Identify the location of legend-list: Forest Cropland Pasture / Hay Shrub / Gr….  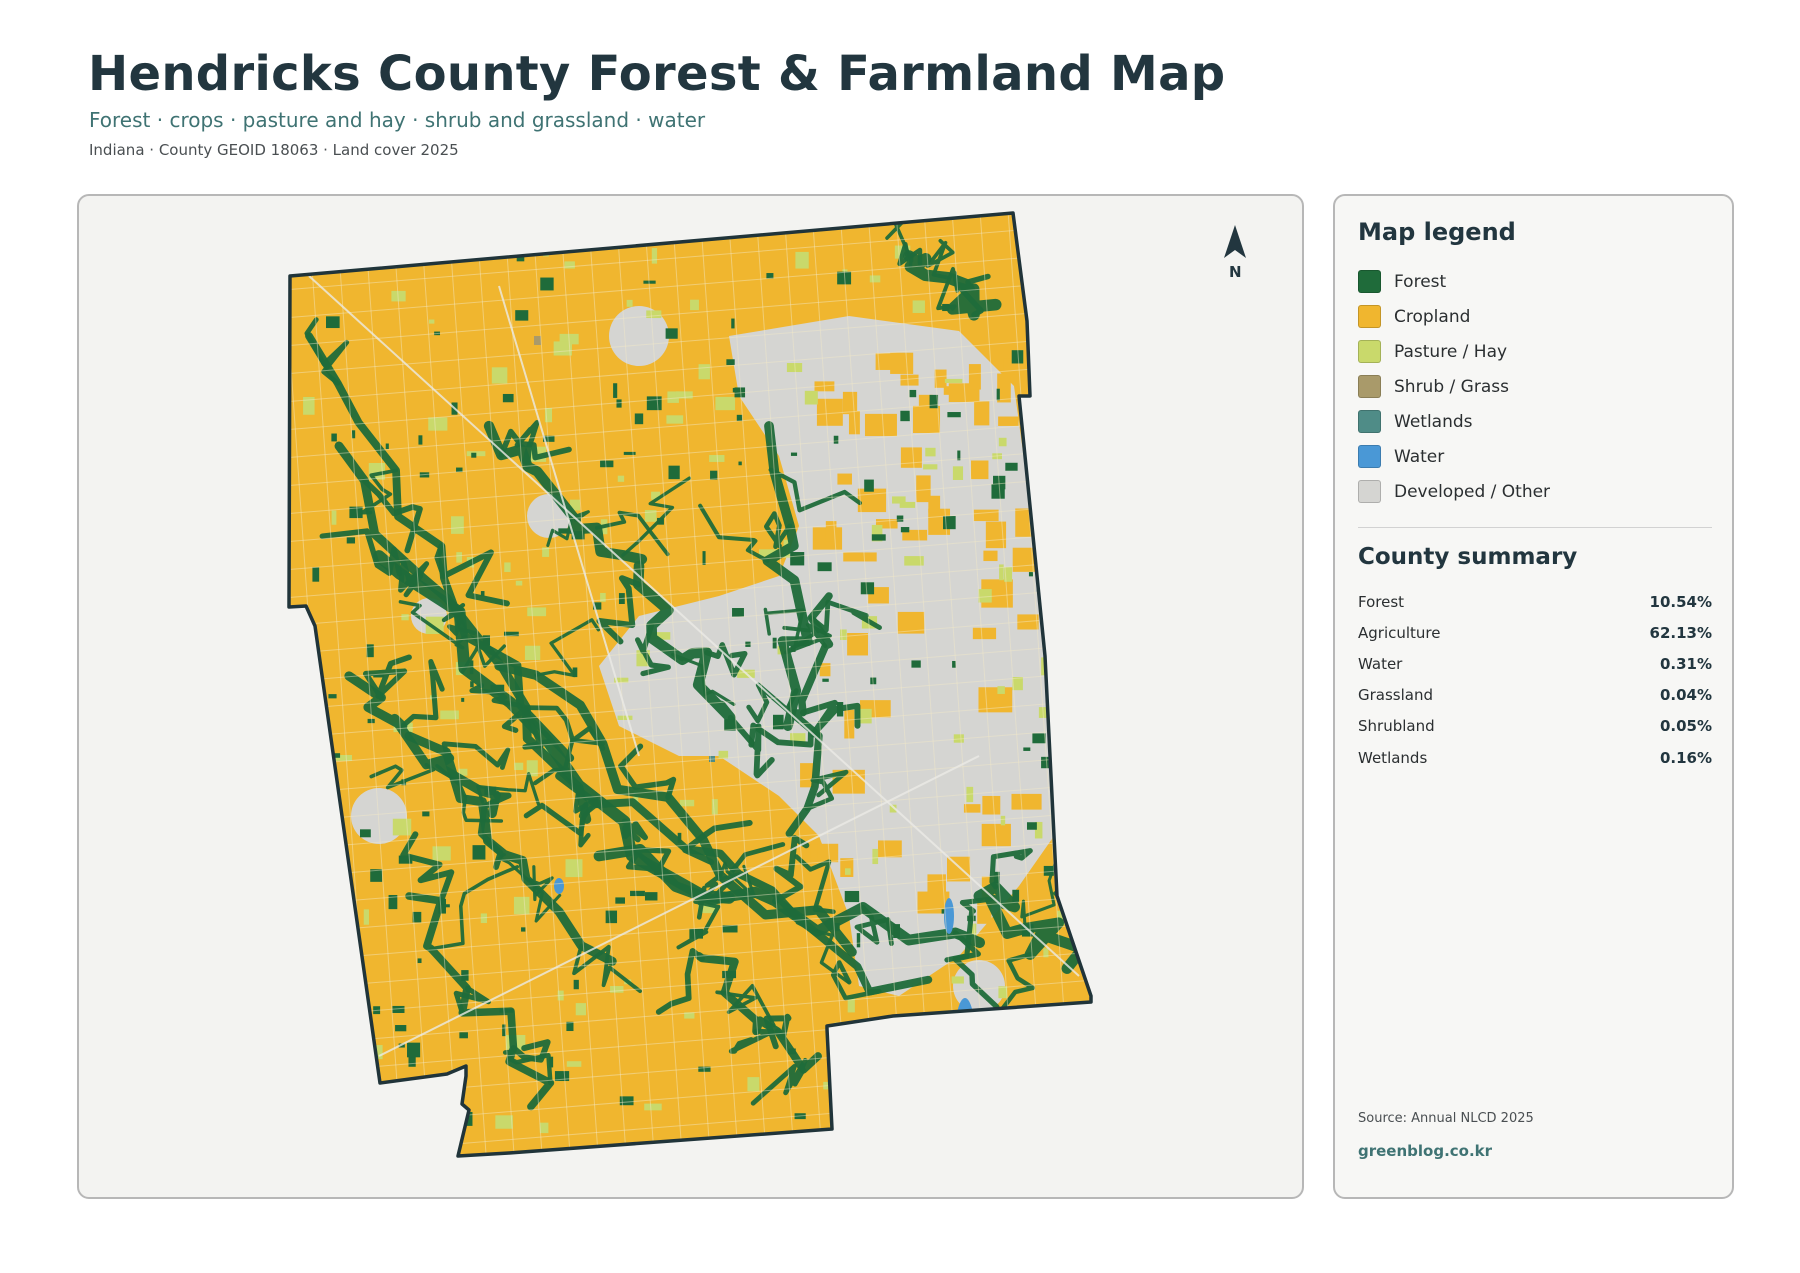
(1454, 386).